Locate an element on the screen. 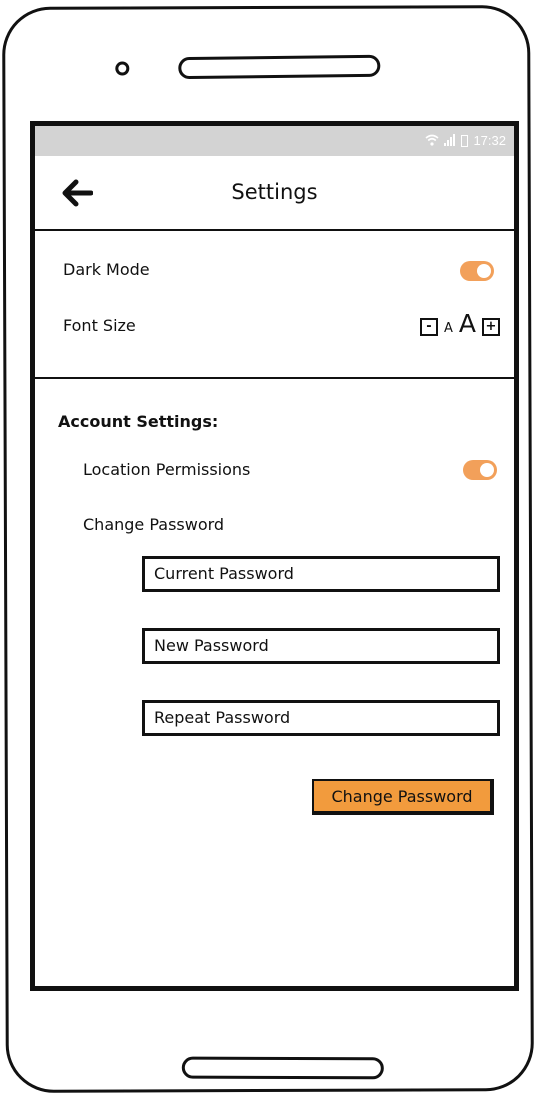 The width and height of the screenshot is (539, 1098). status-bar: 17:32 is located at coordinates (274, 141).